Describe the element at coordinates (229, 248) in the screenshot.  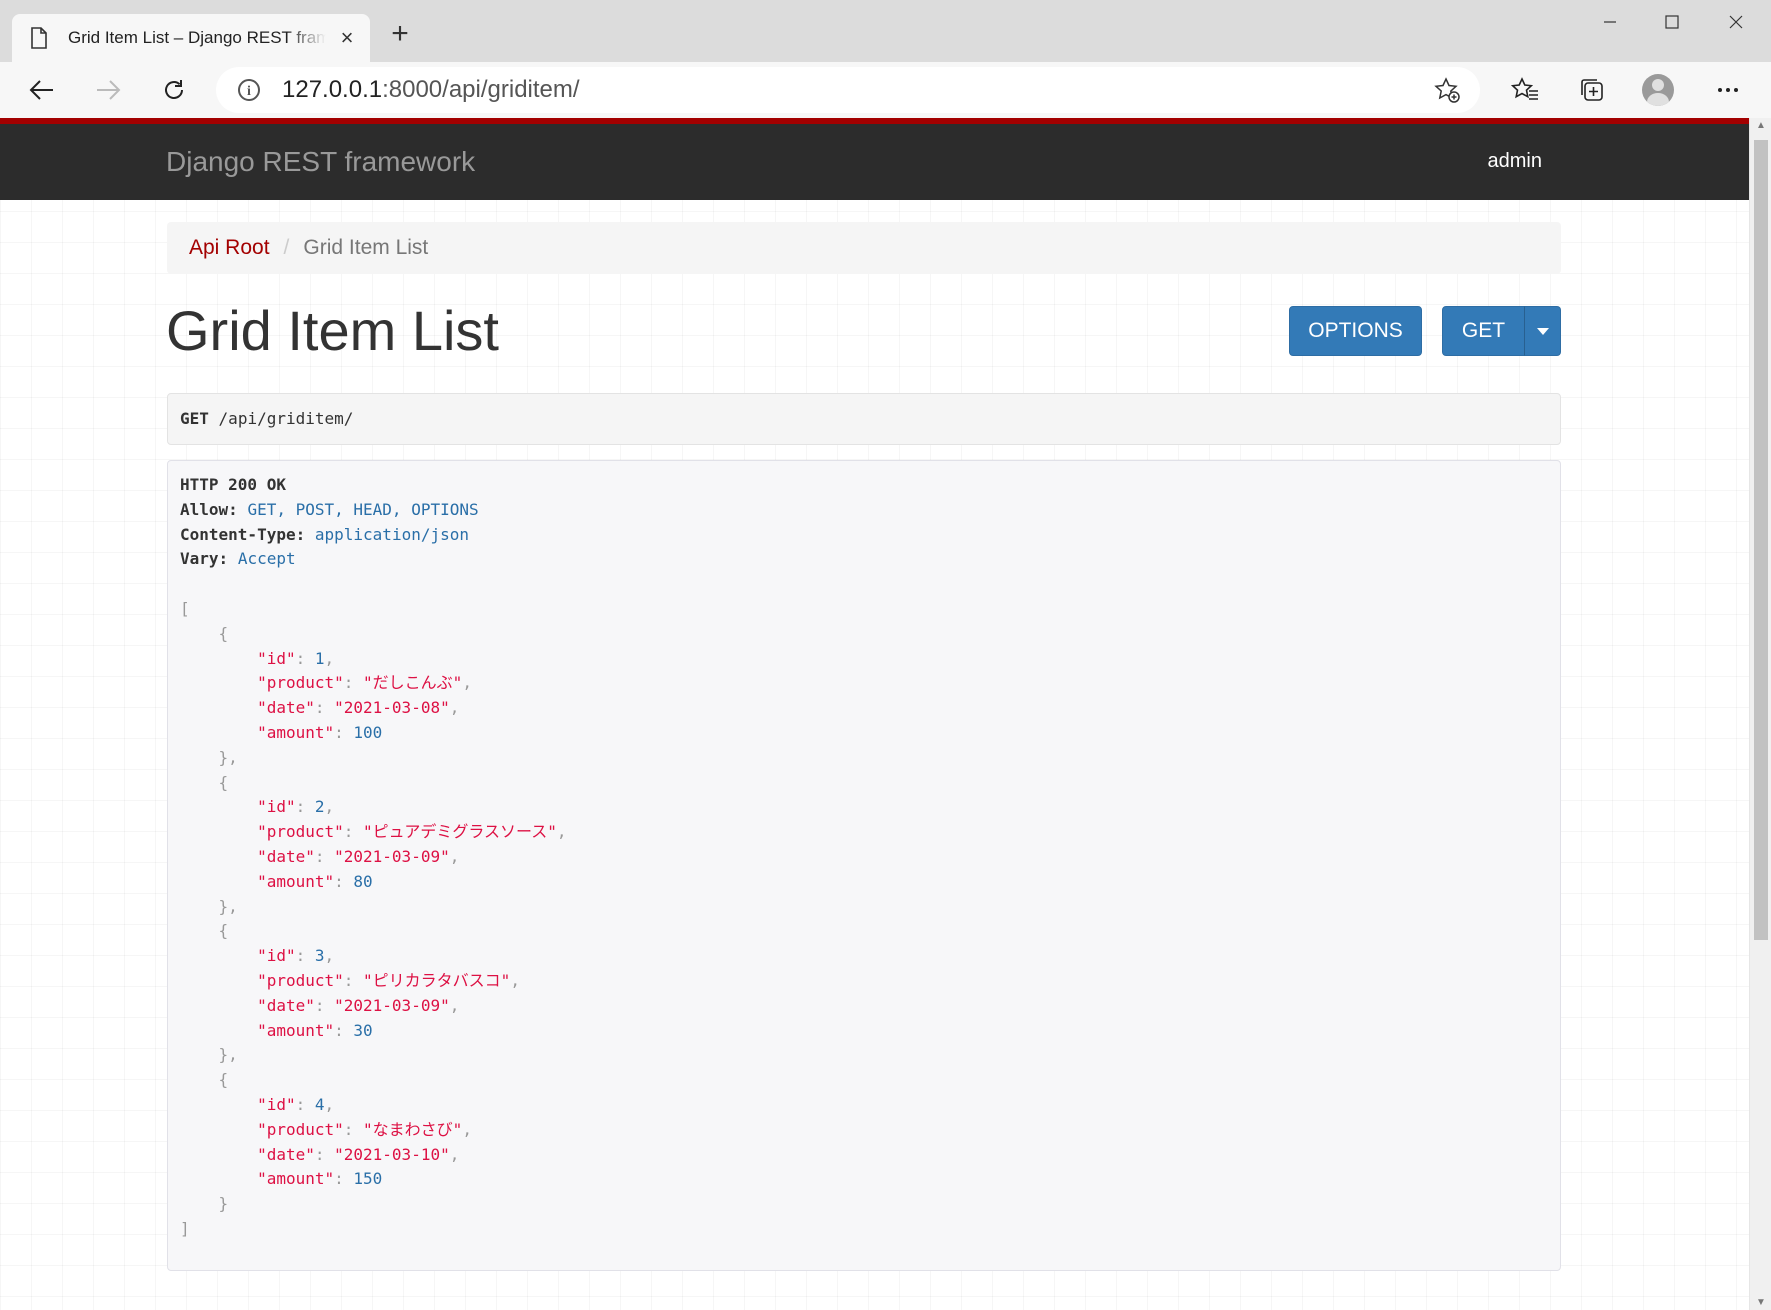
I see `breadcrumb-api-root: Api Root` at that location.